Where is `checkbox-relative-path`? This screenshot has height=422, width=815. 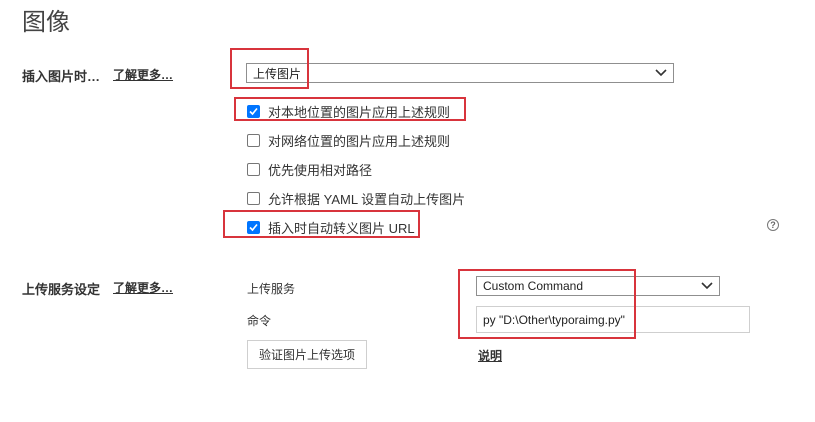 checkbox-relative-path is located at coordinates (253, 169).